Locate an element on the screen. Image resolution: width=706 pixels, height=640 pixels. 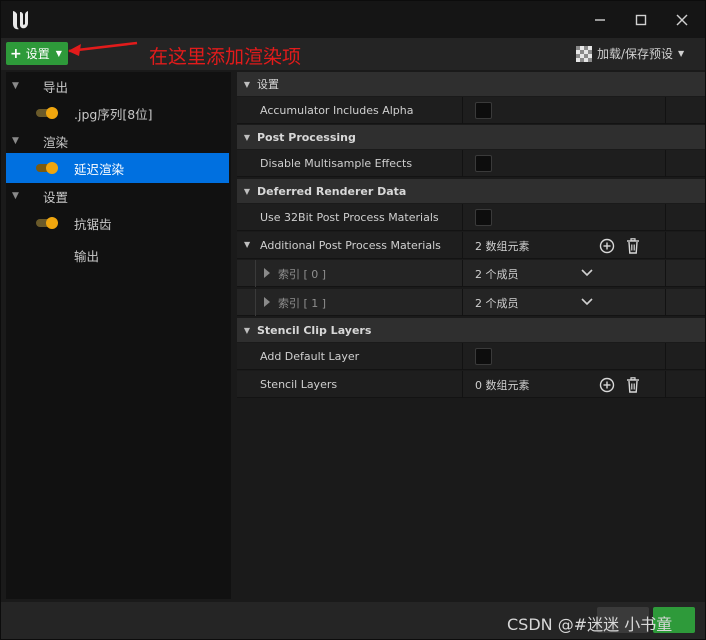
tree-item-deferred-rendering: 延迟渲染 is located at coordinates (117, 168).